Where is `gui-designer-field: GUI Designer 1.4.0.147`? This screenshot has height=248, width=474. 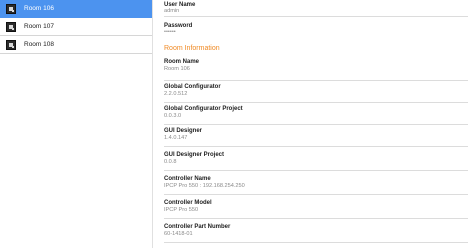 gui-designer-field: GUI Designer 1.4.0.147 is located at coordinates (316, 136).